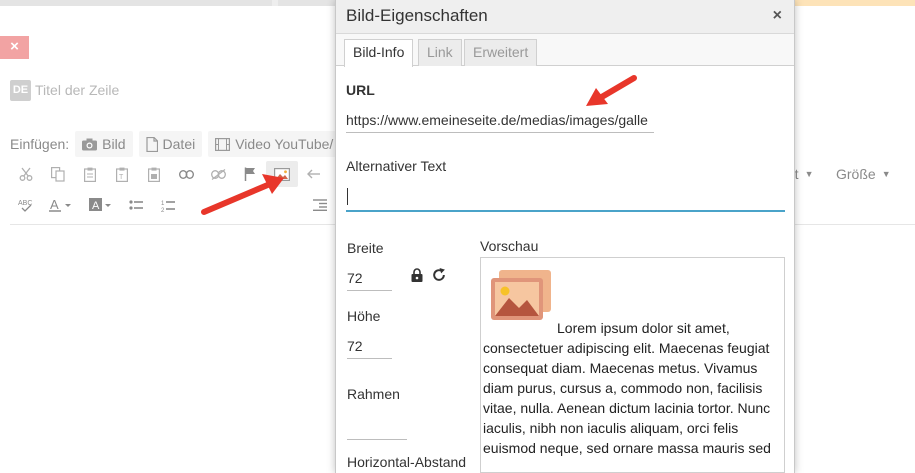  Describe the element at coordinates (163, 204) in the screenshot. I see `svg-text: 1` at that location.